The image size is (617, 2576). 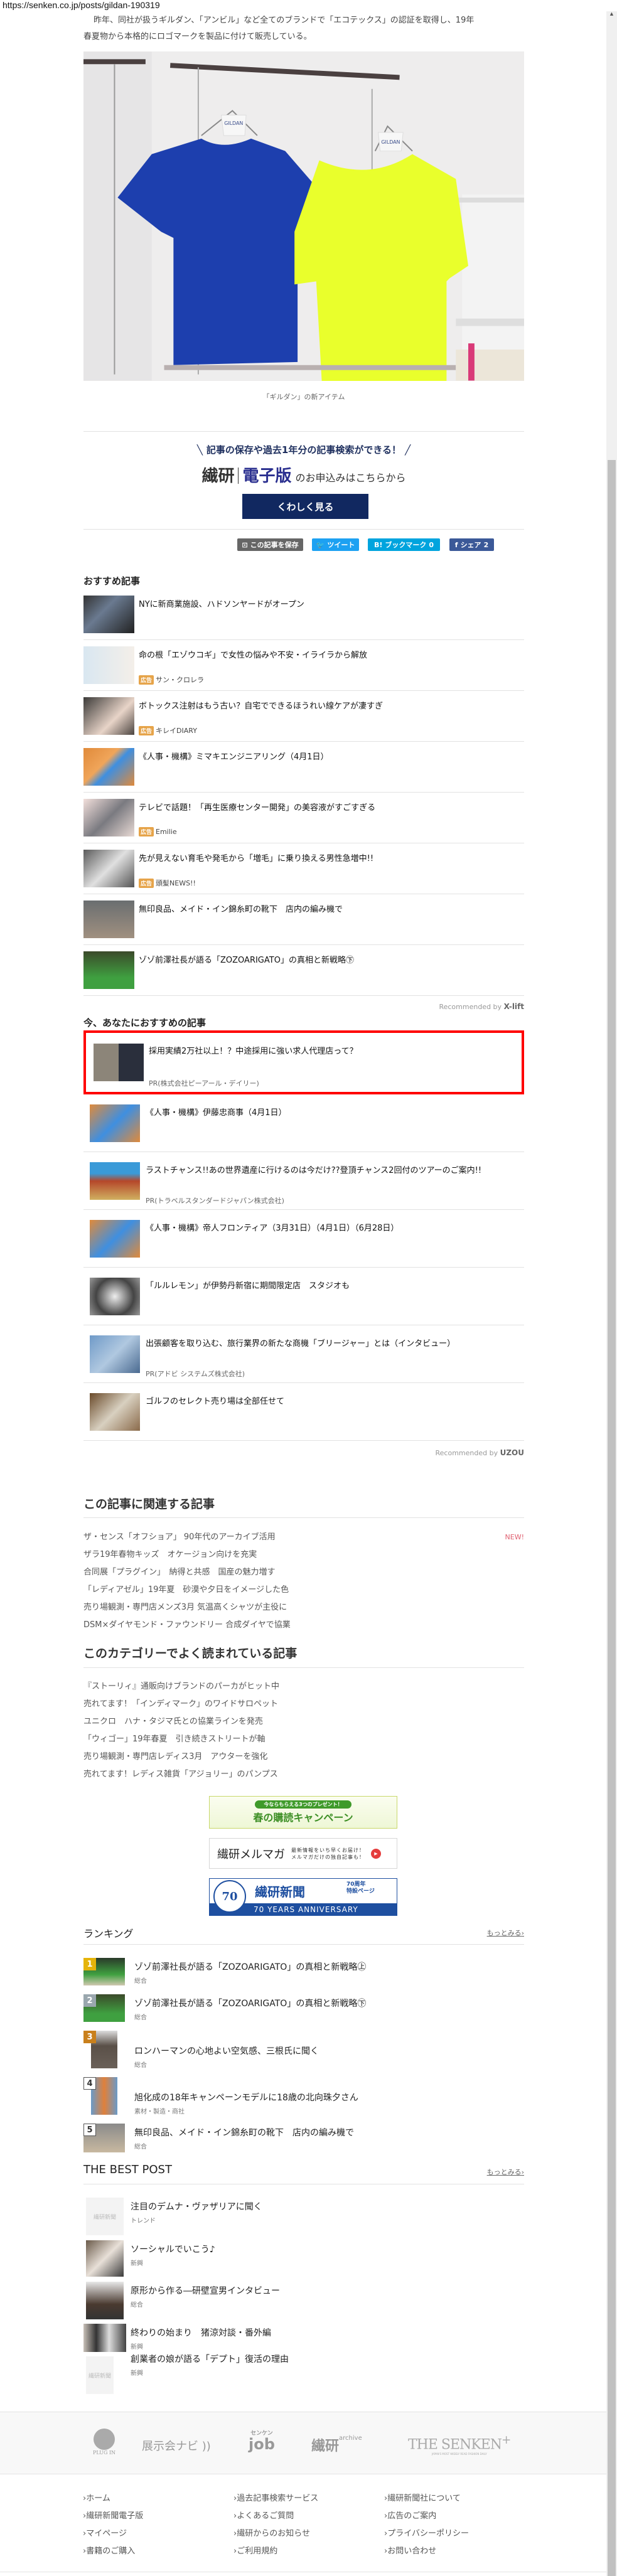 What do you see at coordinates (303, 1775) in the screenshot?
I see `category-article-link: 売れてます！レディス雑貨「アジョリー」のパンプス` at bounding box center [303, 1775].